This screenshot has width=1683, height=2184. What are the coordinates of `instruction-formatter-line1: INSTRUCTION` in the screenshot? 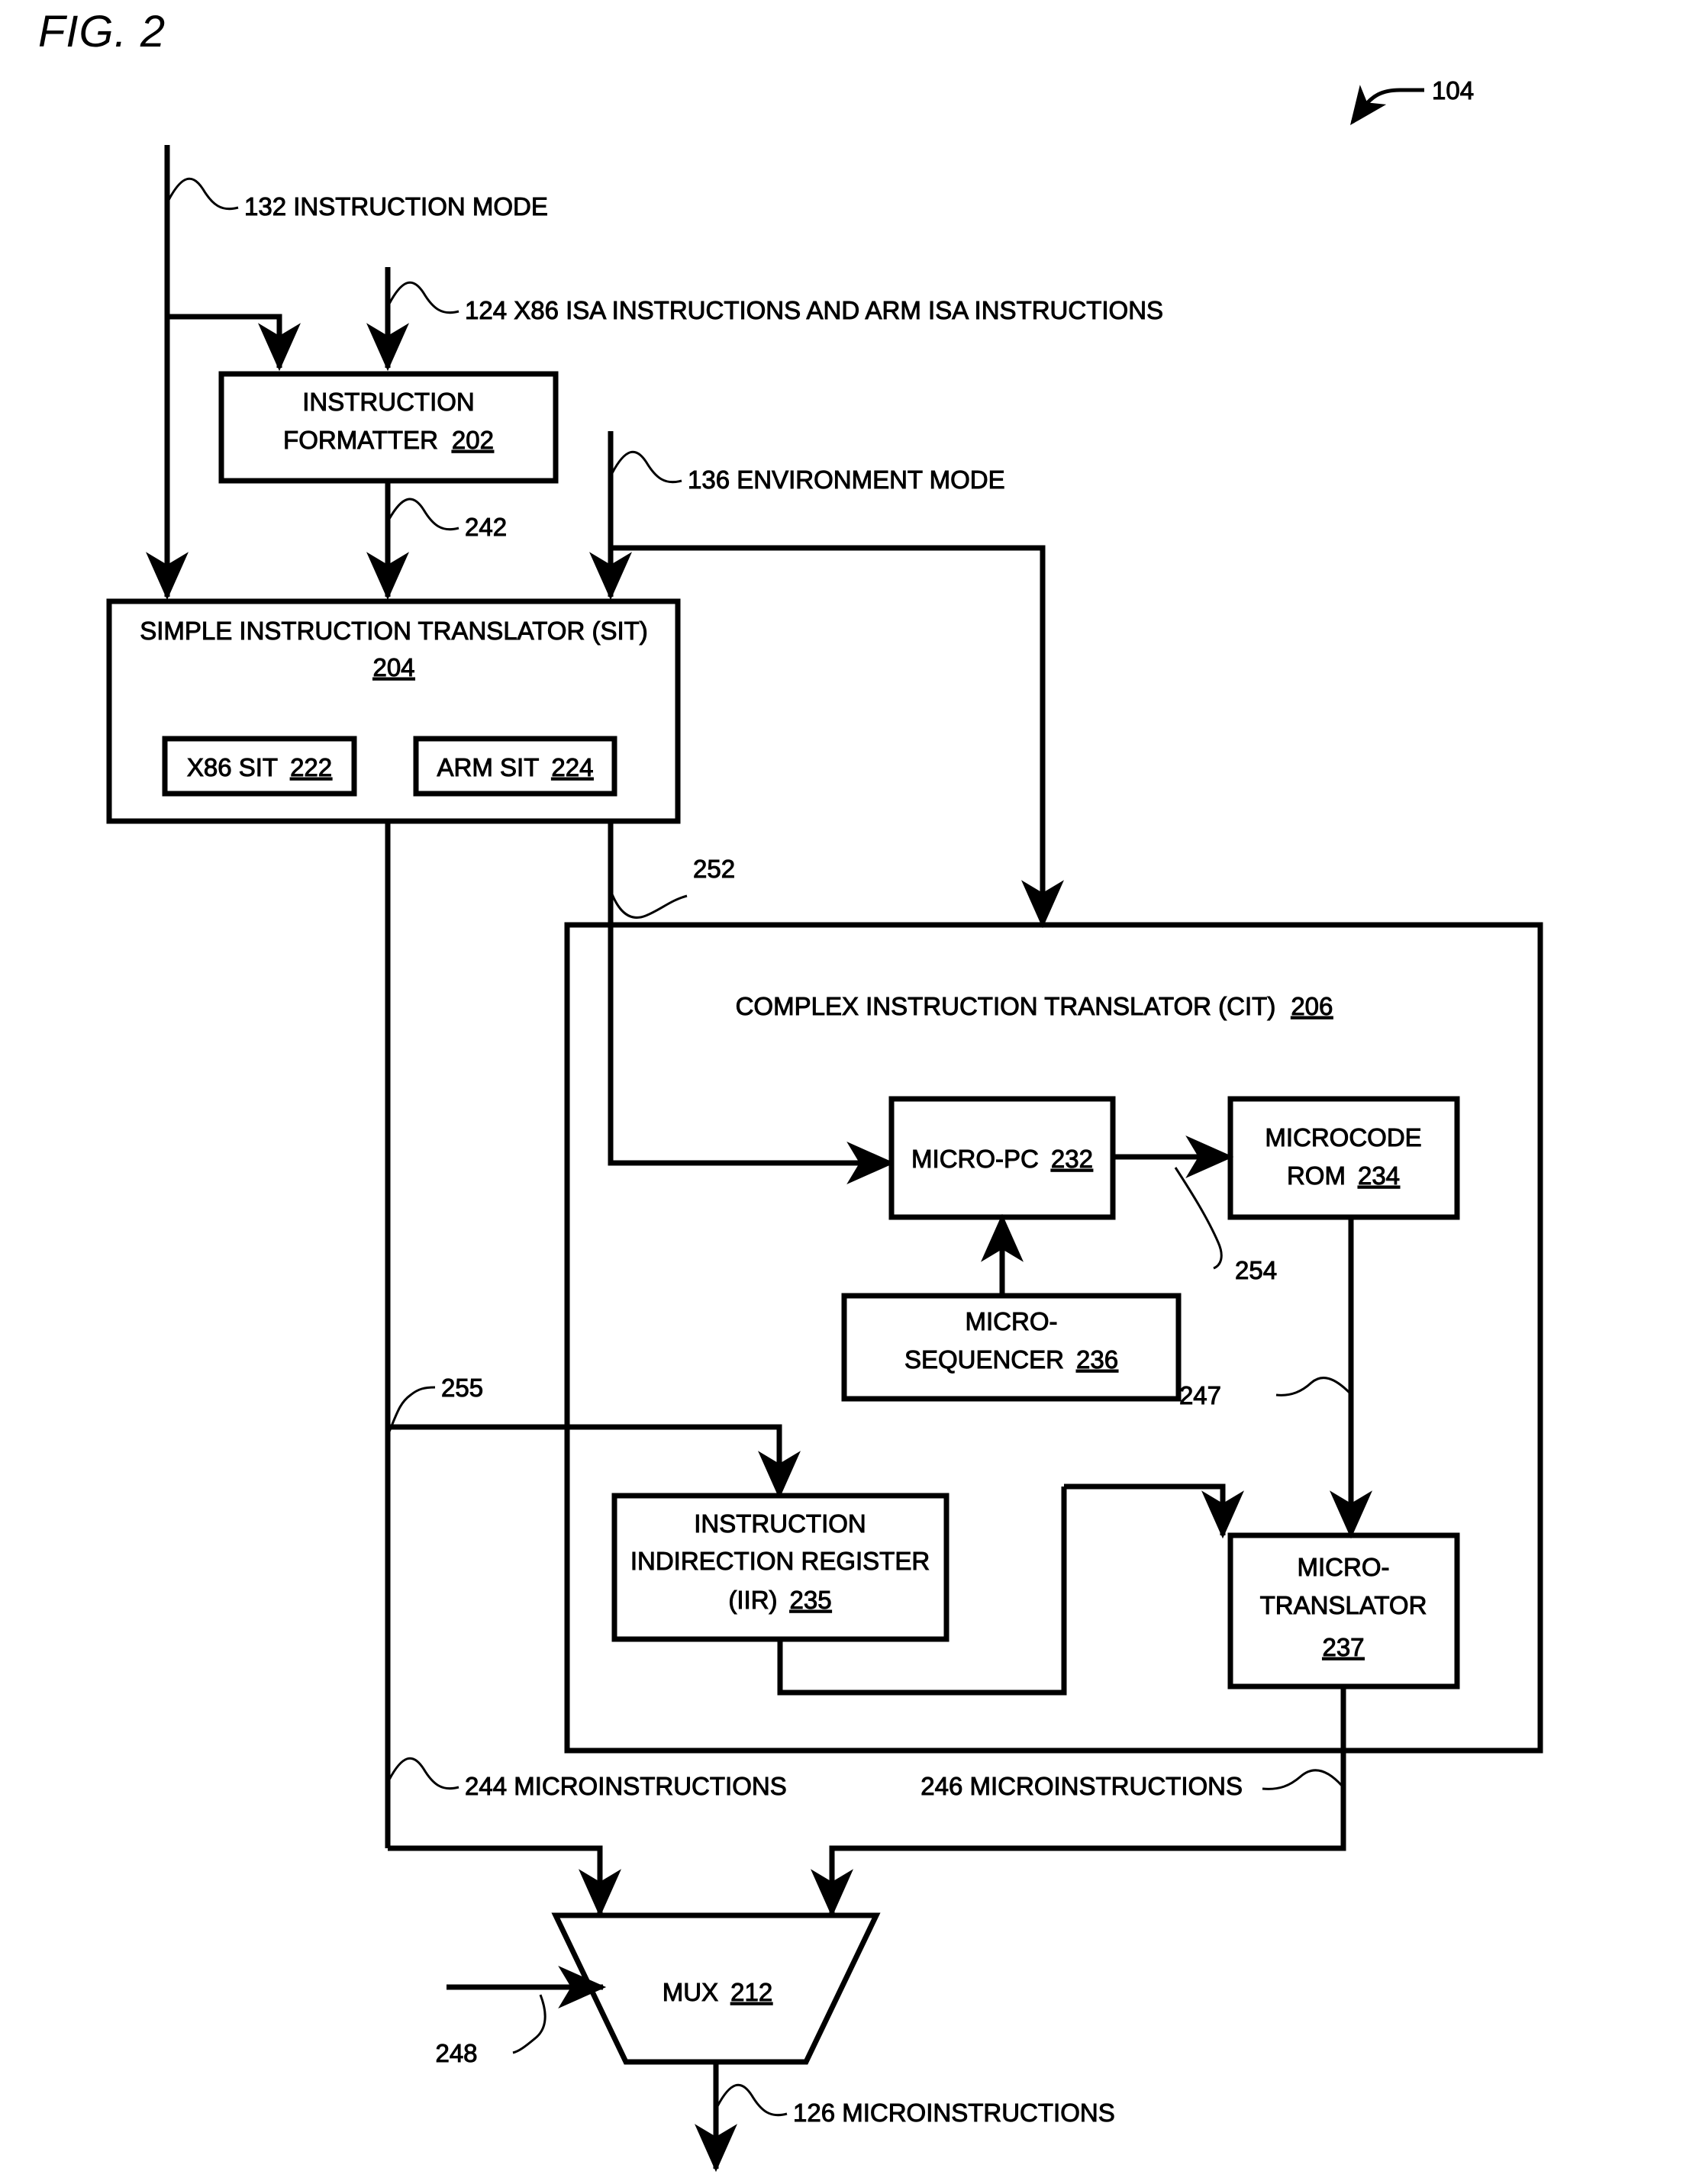 It's located at (388, 402).